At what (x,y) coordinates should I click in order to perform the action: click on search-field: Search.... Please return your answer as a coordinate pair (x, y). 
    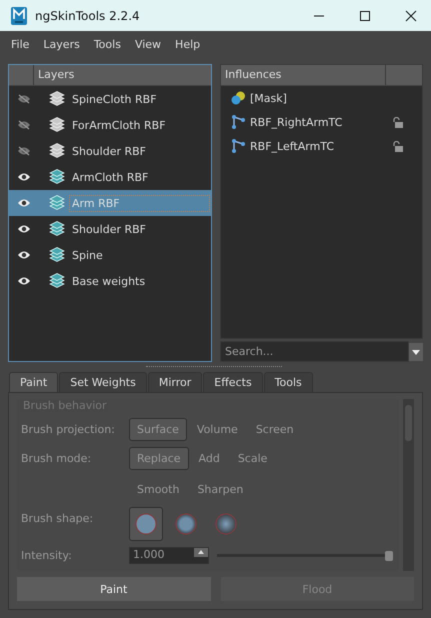
    Looking at the image, I should click on (314, 351).